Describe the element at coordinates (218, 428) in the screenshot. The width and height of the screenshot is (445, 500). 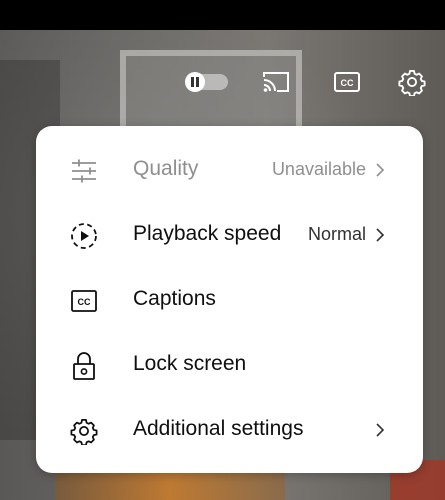
I see `menu-item-label: Additional settings` at that location.